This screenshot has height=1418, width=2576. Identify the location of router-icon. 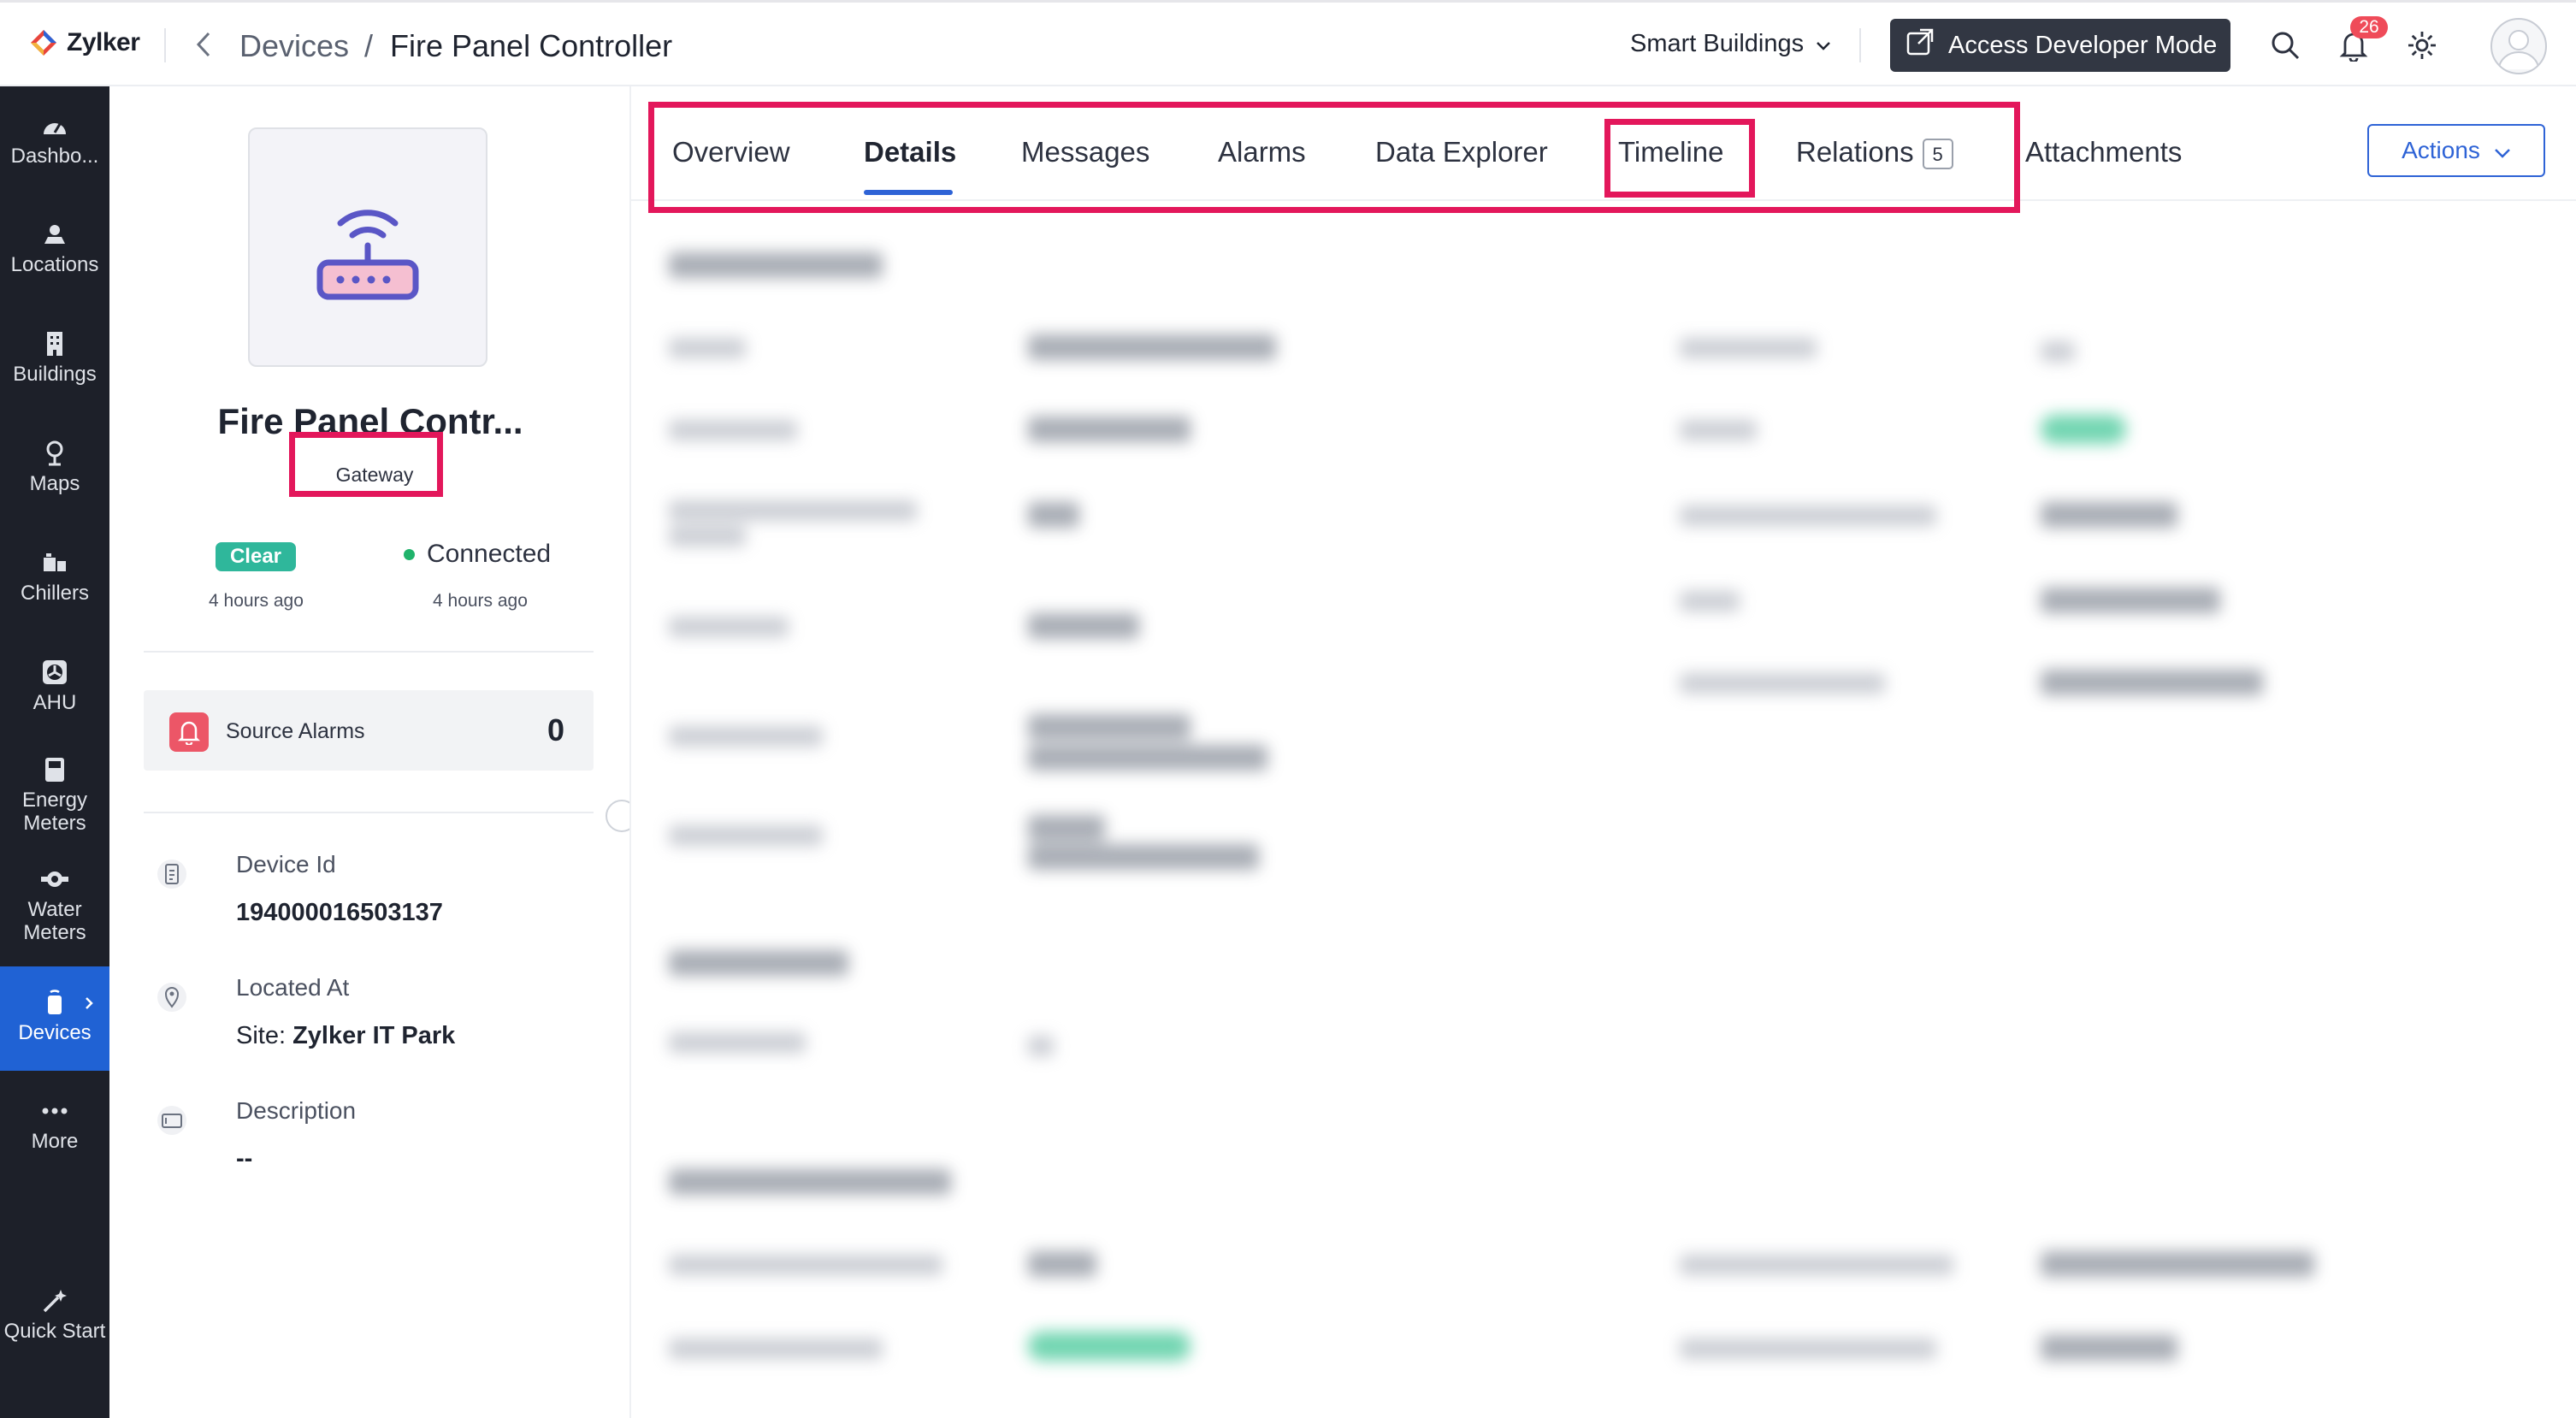
(367, 255).